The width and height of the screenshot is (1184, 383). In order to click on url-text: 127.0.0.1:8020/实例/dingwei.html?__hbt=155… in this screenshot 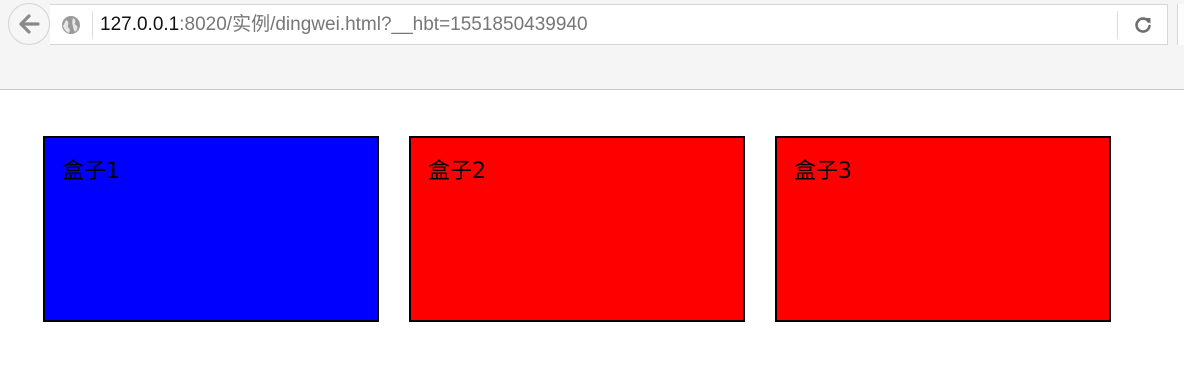, I will do `click(344, 25)`.